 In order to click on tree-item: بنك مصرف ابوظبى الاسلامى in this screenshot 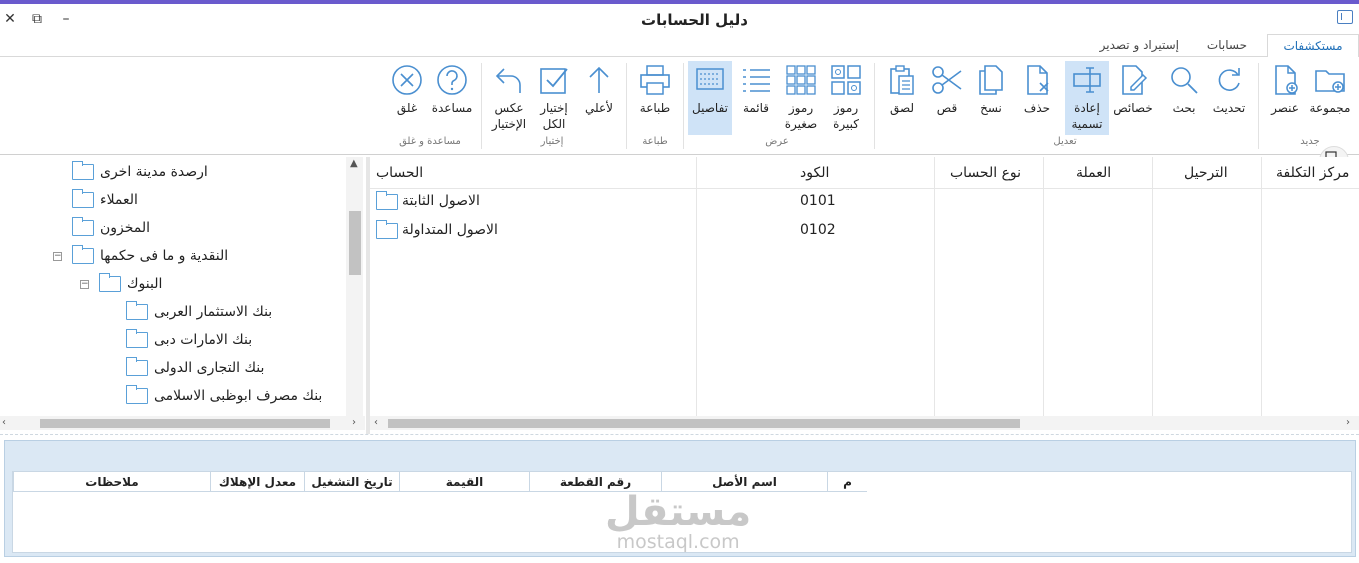, I will do `click(172, 396)`.